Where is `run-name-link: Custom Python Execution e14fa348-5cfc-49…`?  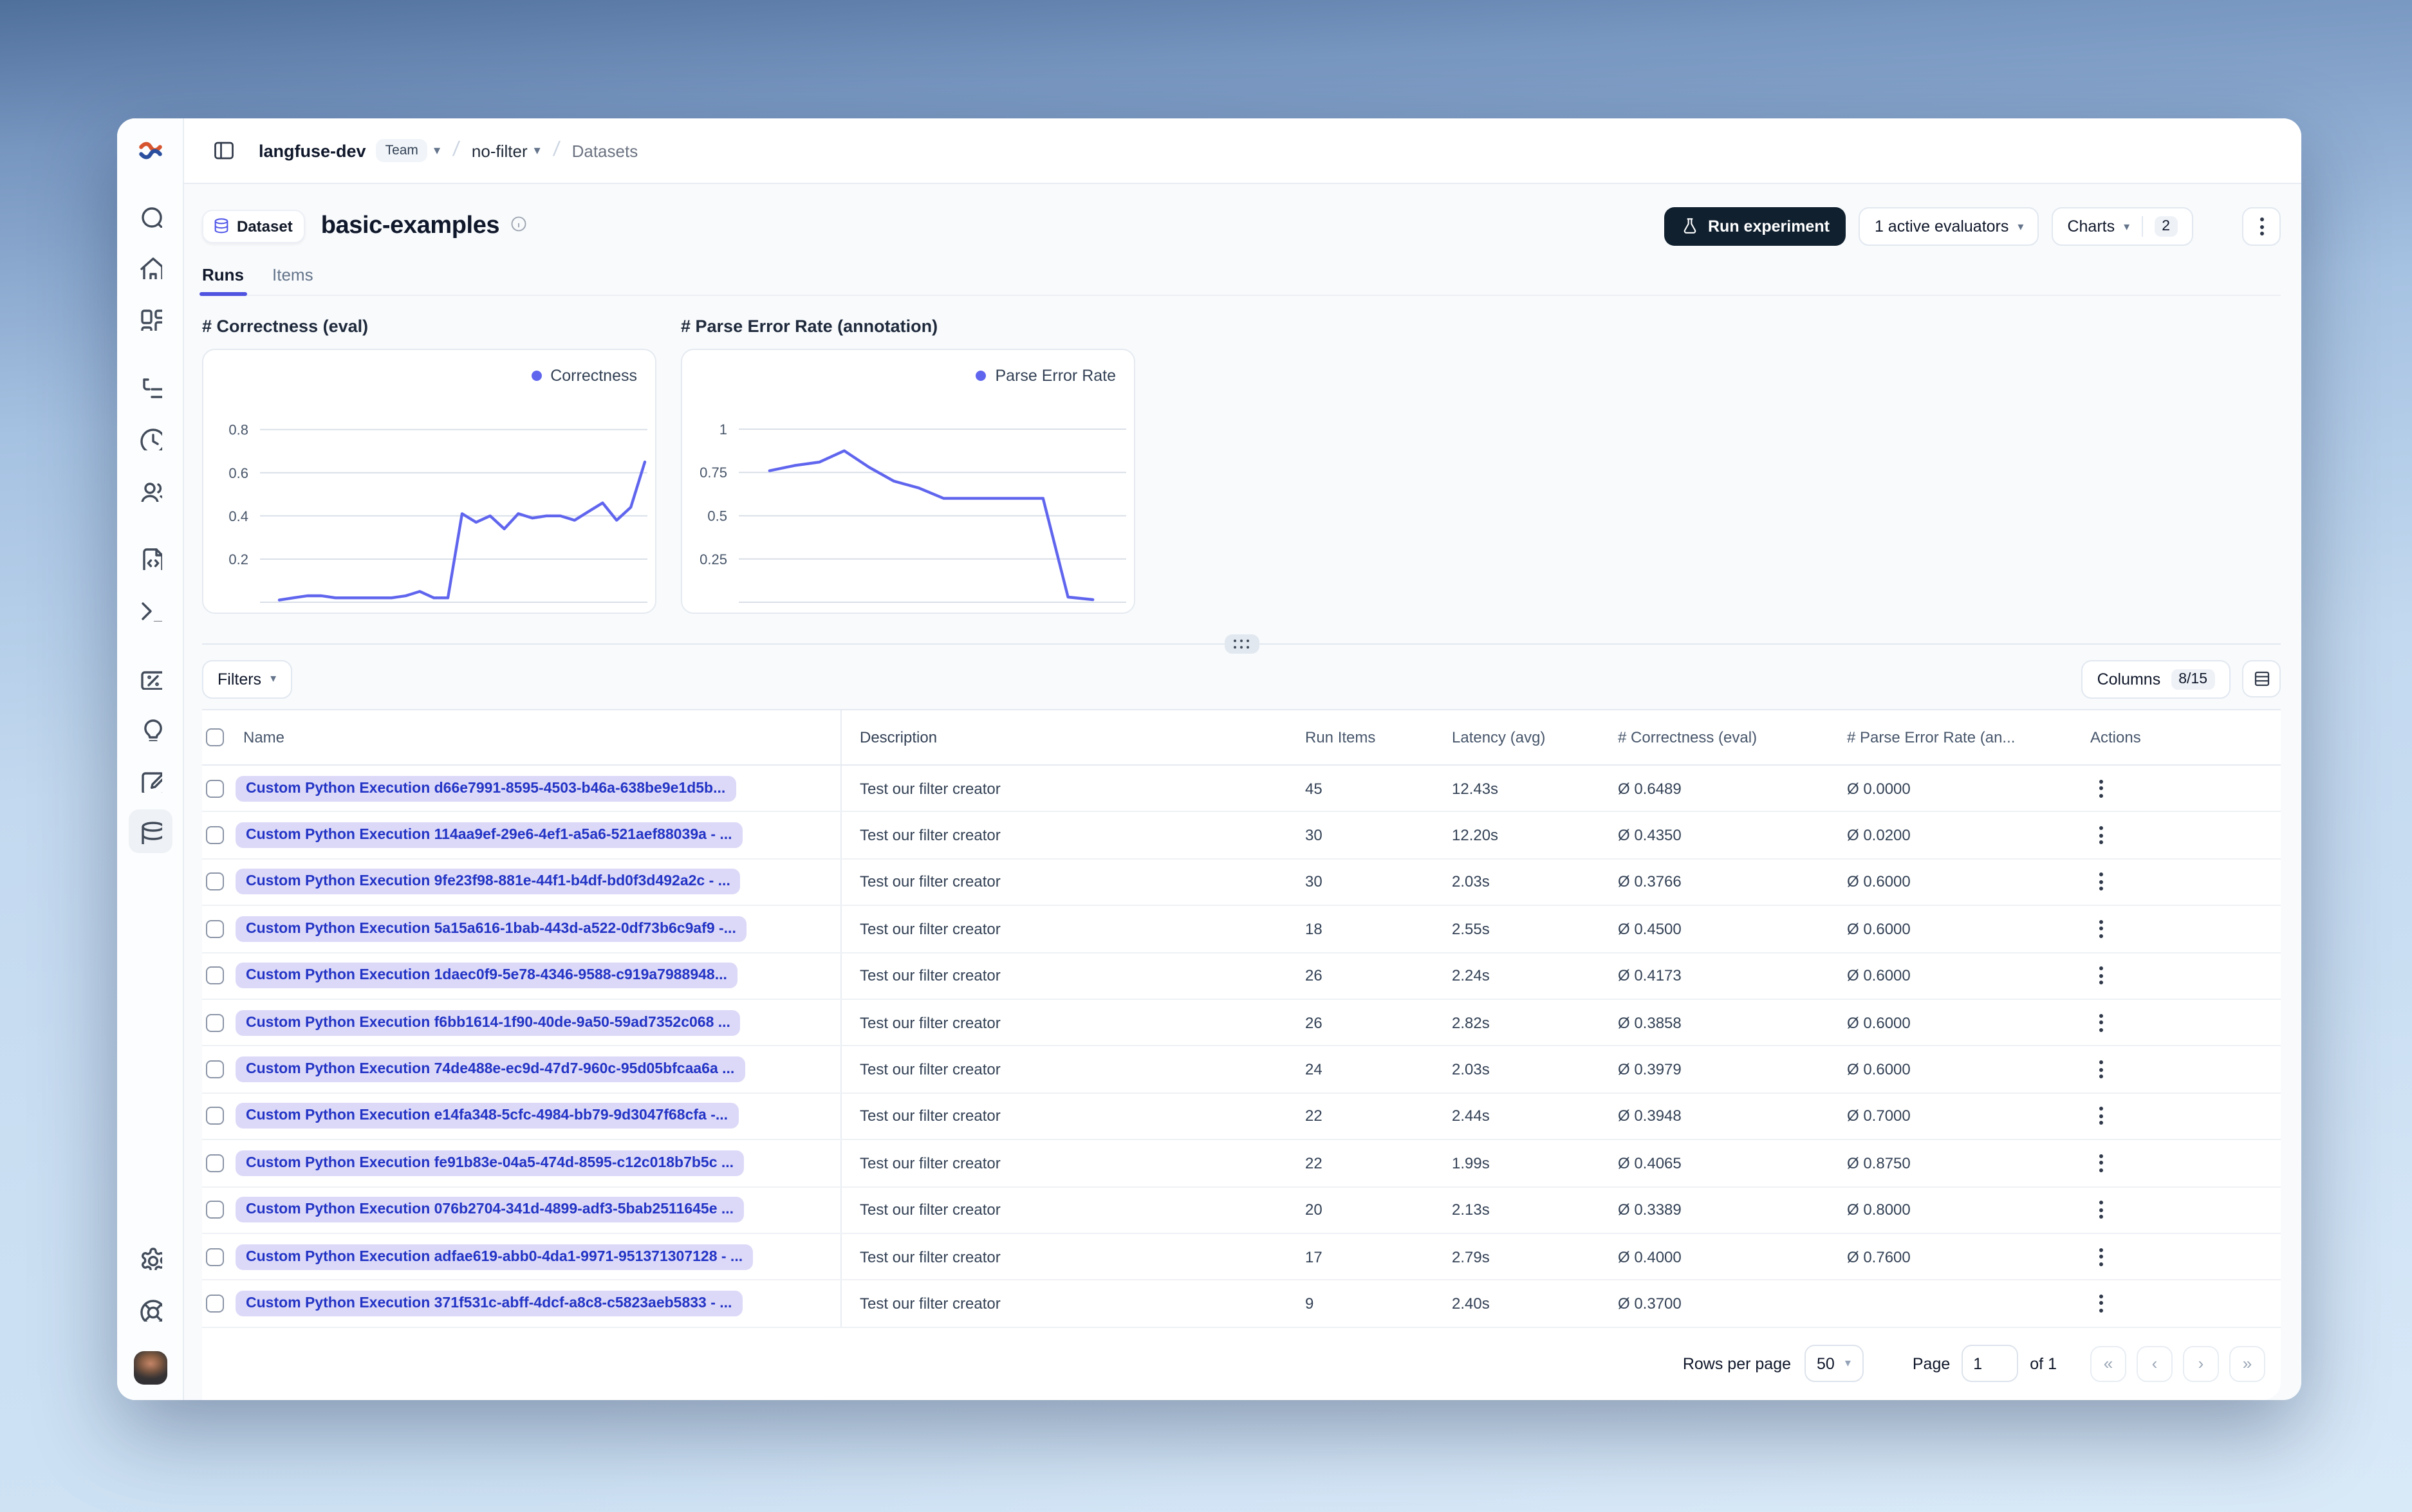
run-name-link: Custom Python Execution e14fa348-5cfc-49… is located at coordinates (487, 1116).